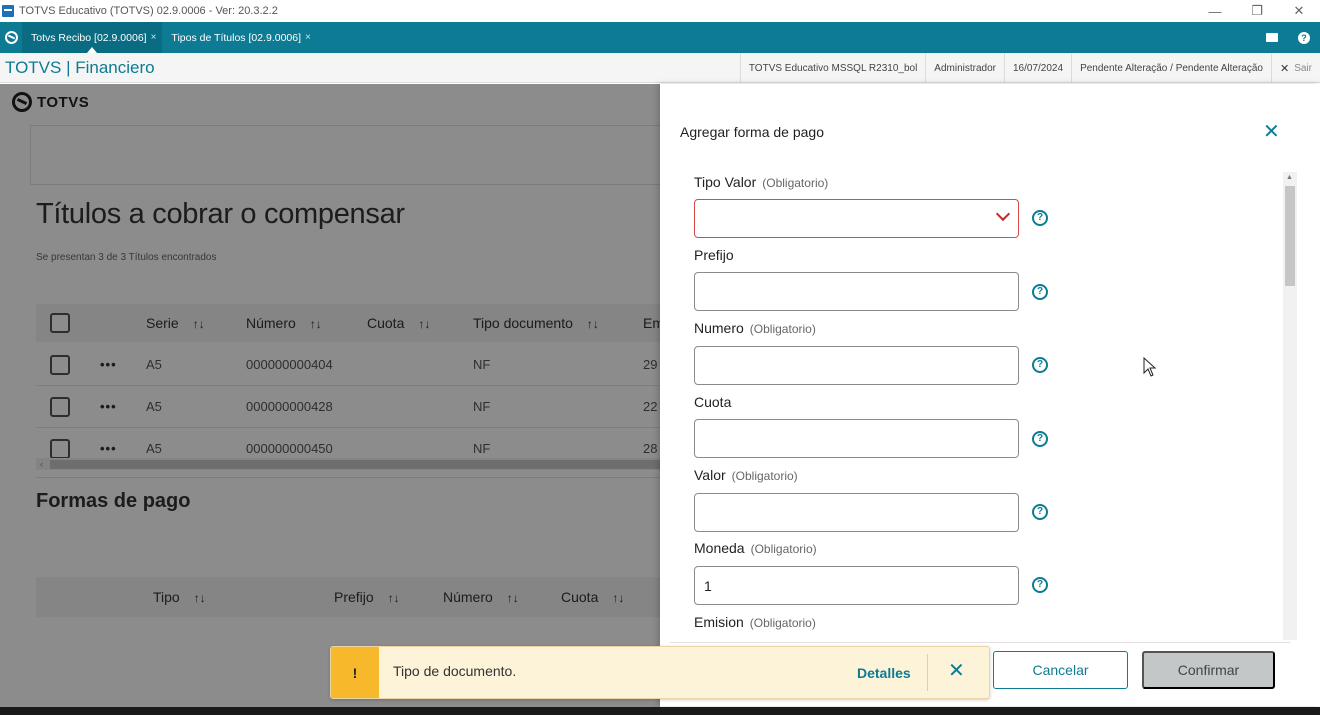 The height and width of the screenshot is (715, 1320). I want to click on mail-button, so click(1272, 37).